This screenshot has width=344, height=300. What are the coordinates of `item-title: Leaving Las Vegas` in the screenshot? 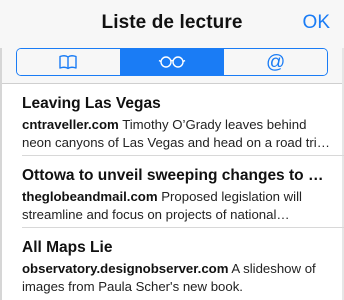 It's located at (91, 103).